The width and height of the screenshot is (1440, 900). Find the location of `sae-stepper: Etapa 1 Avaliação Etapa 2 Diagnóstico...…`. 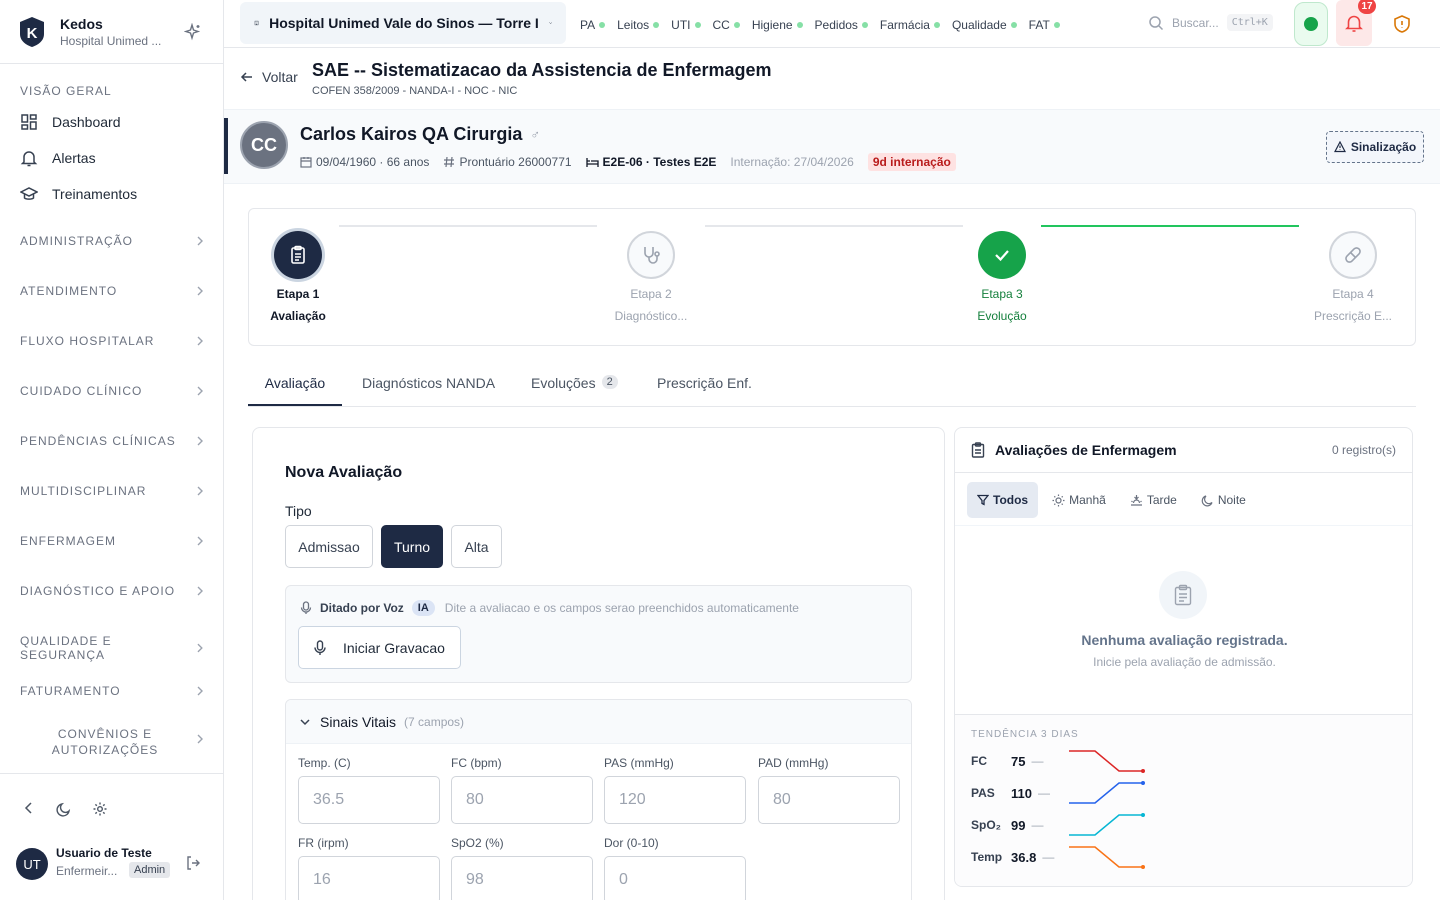

sae-stepper: Etapa 1 Avaliação Etapa 2 Diagnóstico...… is located at coordinates (832, 277).